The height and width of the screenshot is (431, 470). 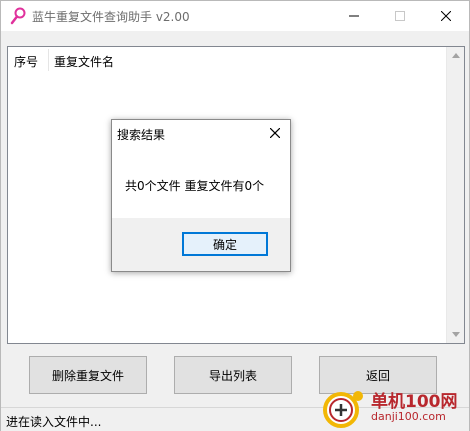 I want to click on maximize-icon, so click(x=400, y=16).